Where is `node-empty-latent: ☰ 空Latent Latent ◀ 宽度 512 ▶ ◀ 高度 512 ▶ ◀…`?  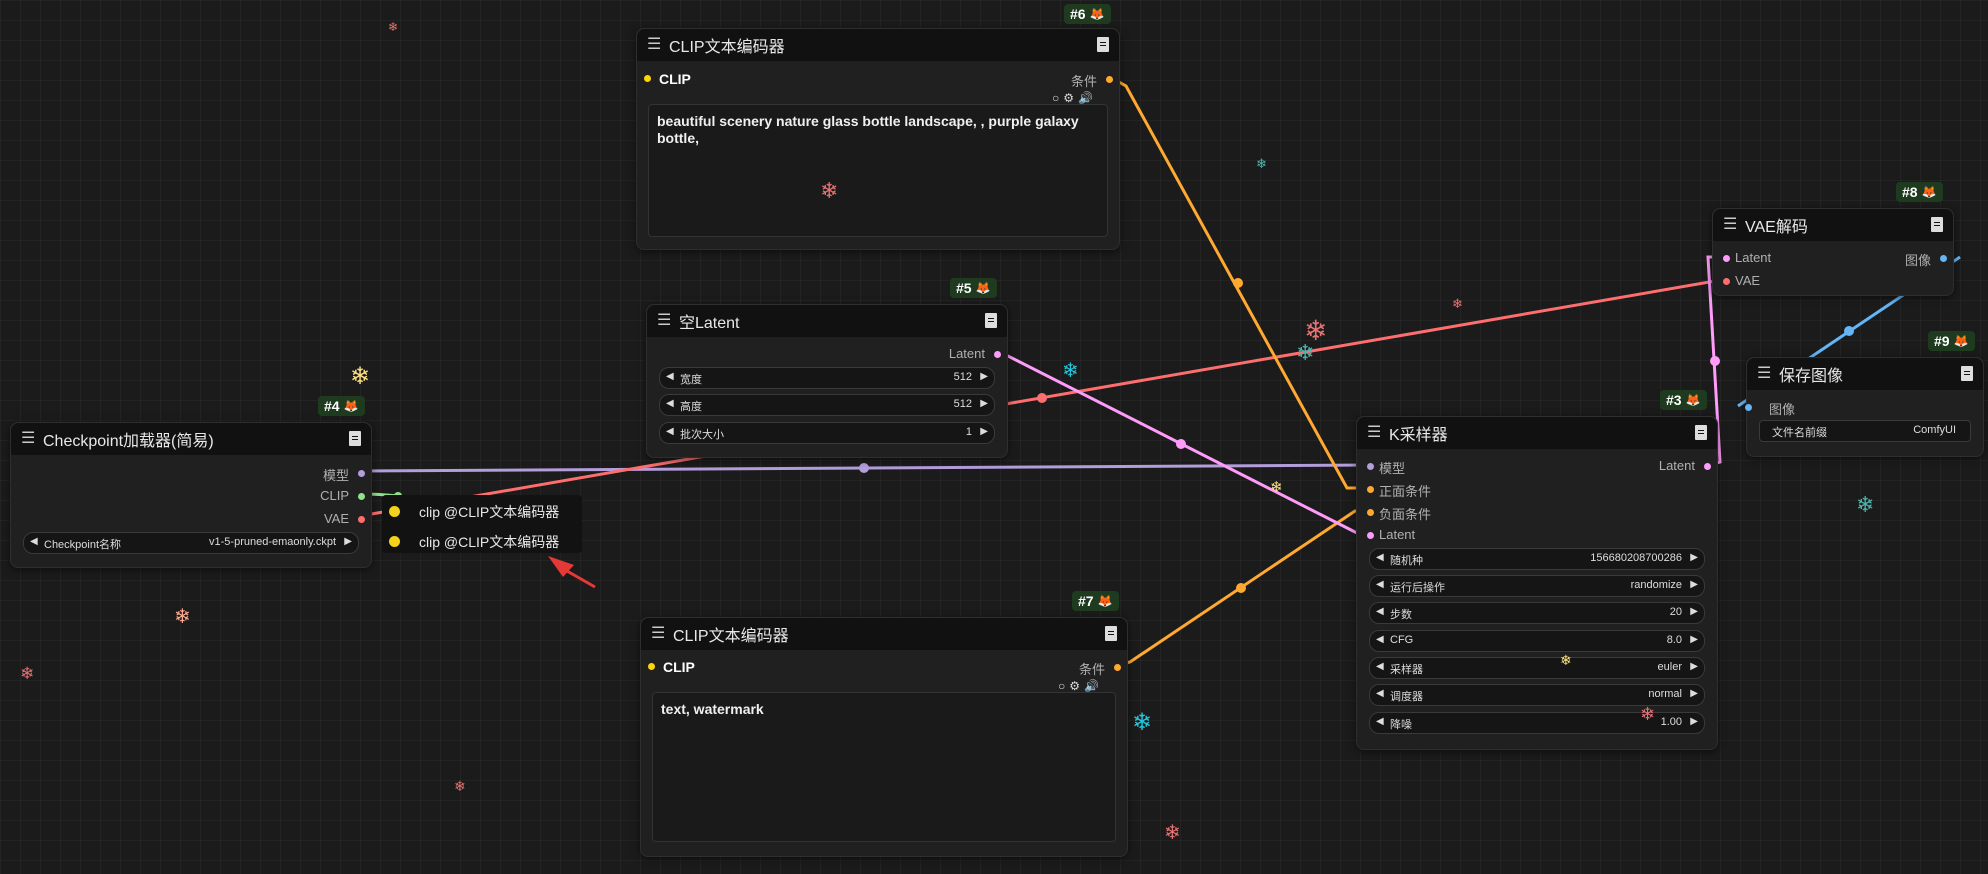 node-empty-latent: ☰ 空Latent Latent ◀ 宽度 512 ▶ ◀ 高度 512 ▶ ◀… is located at coordinates (827, 381).